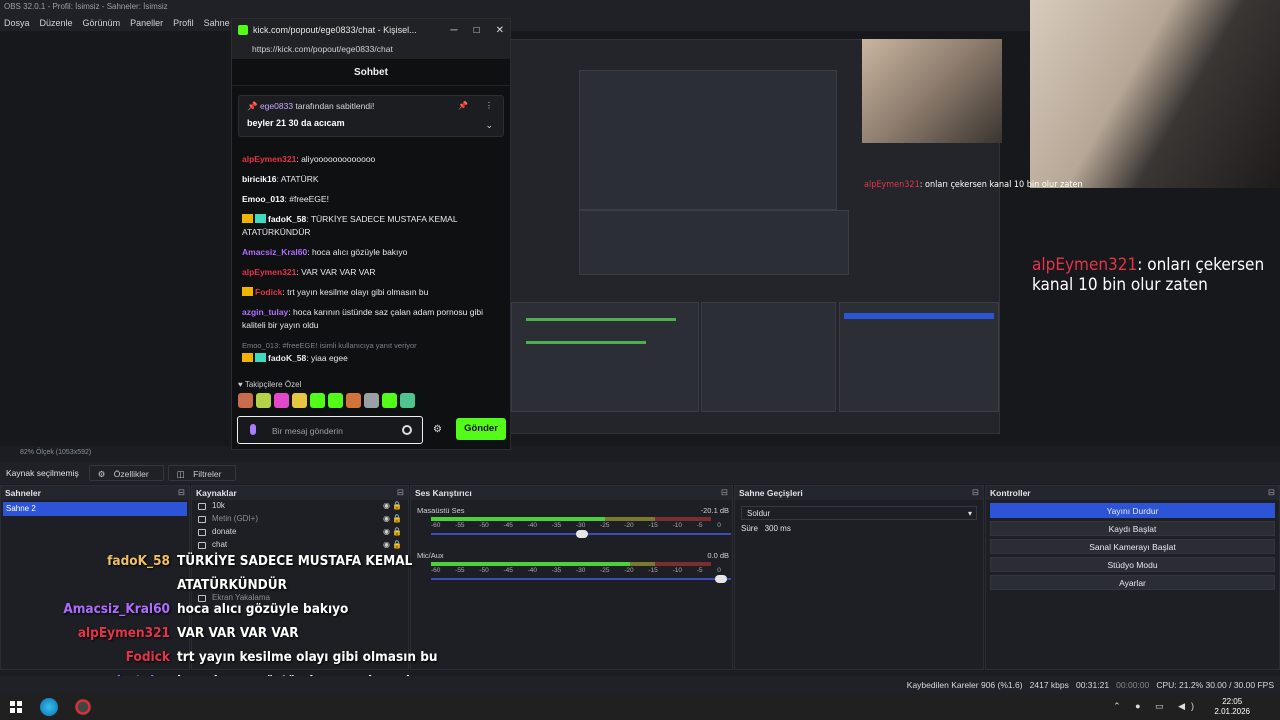 This screenshot has height=720, width=1280. What do you see at coordinates (371, 50) in the screenshot?
I see `chat-url-bar: https://kick.com/popout/ege0833/chat` at bounding box center [371, 50].